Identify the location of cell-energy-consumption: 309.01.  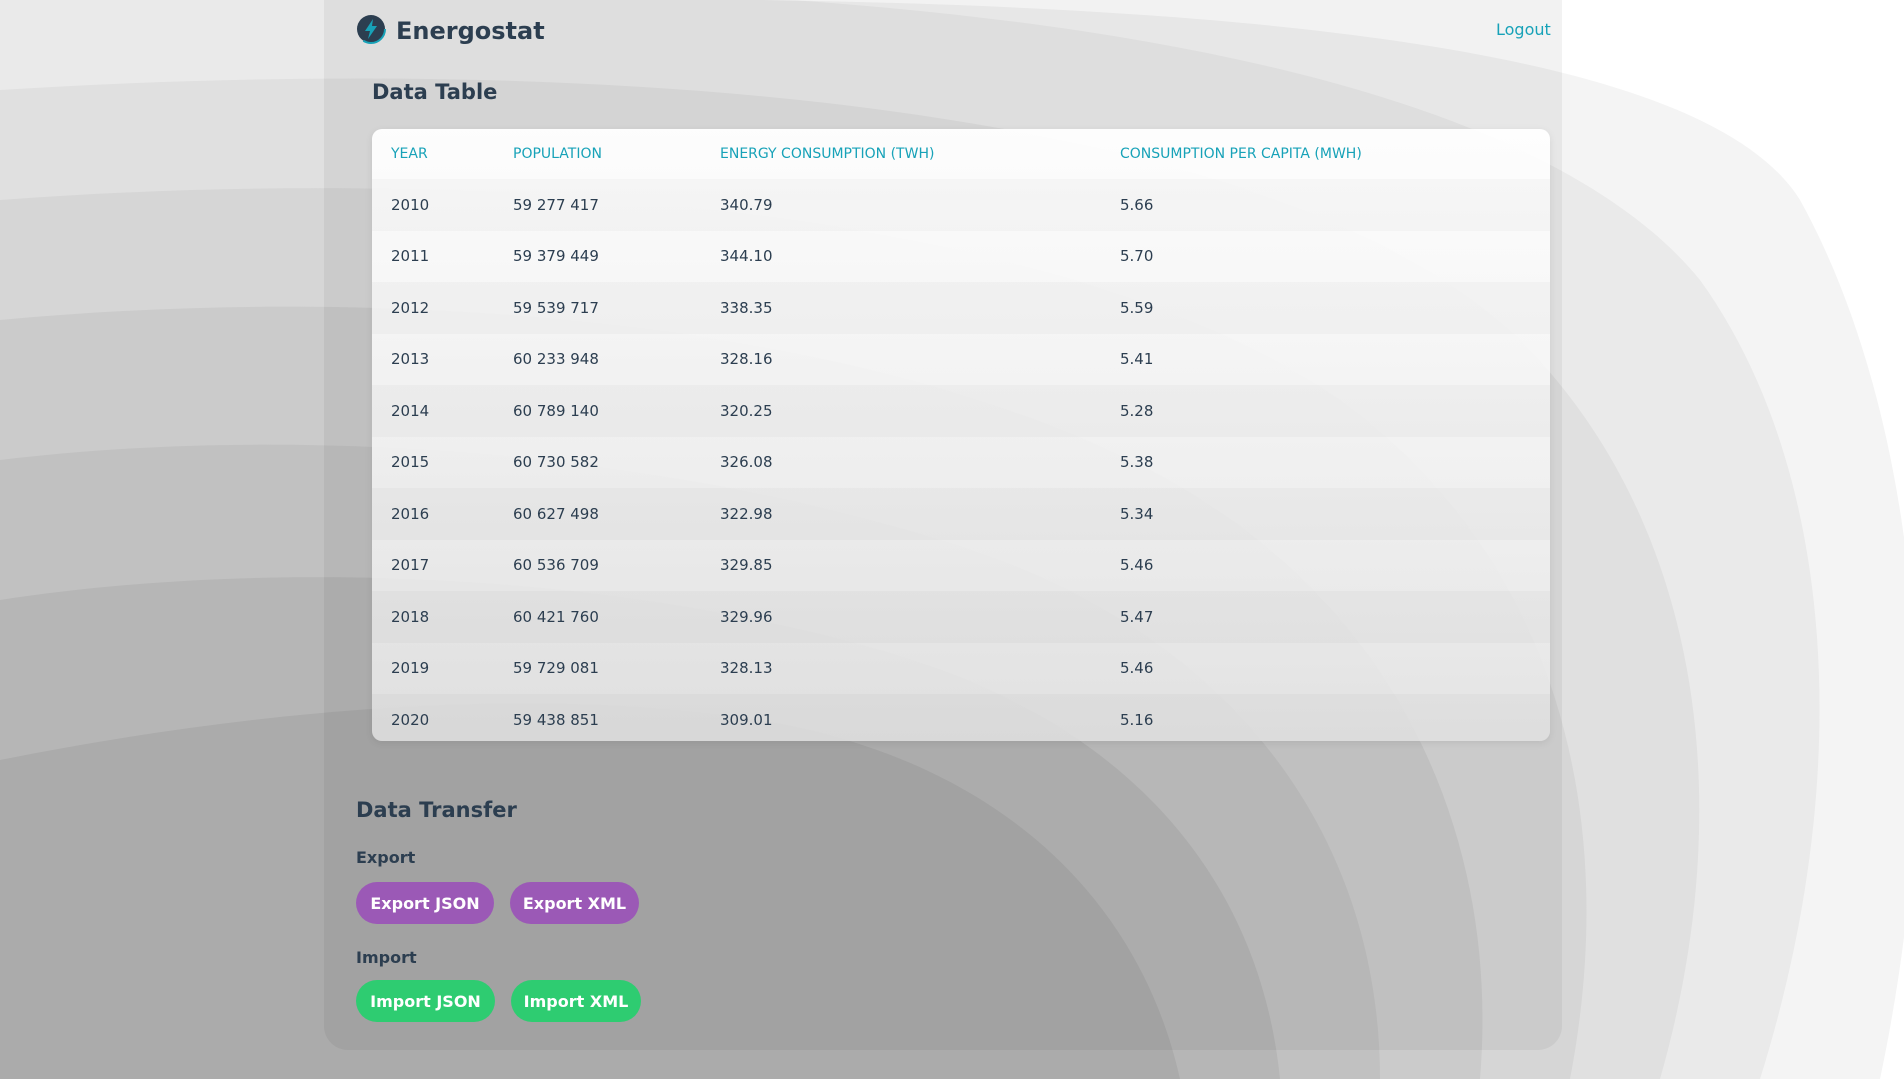
(901, 717).